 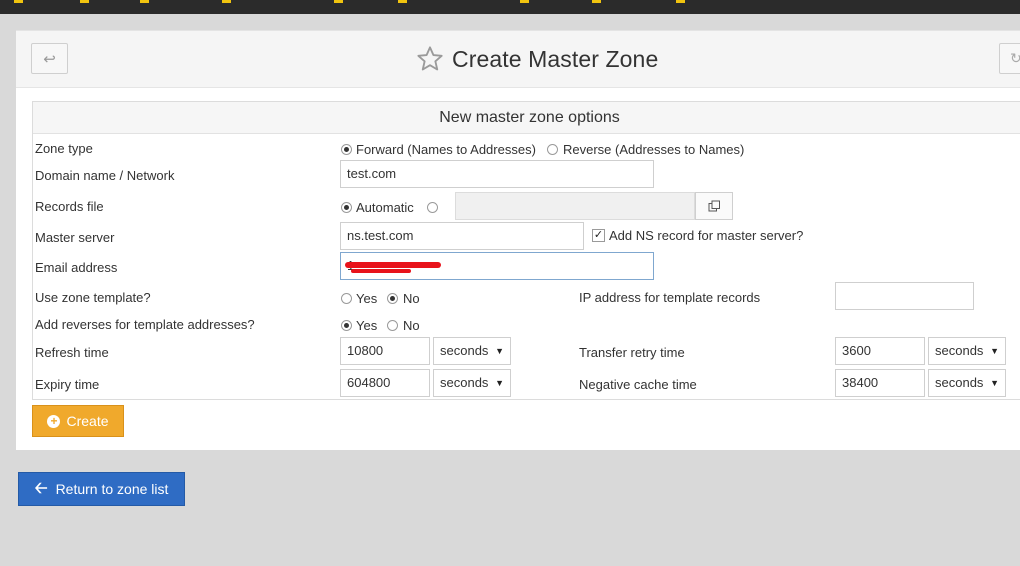 What do you see at coordinates (880, 383) in the screenshot?
I see `negative-cache-input: 38400` at bounding box center [880, 383].